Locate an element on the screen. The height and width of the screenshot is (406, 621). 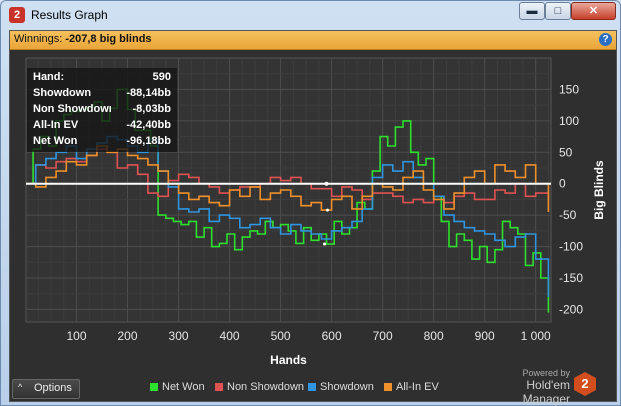
legend-label: Net Won is located at coordinates (183, 387).